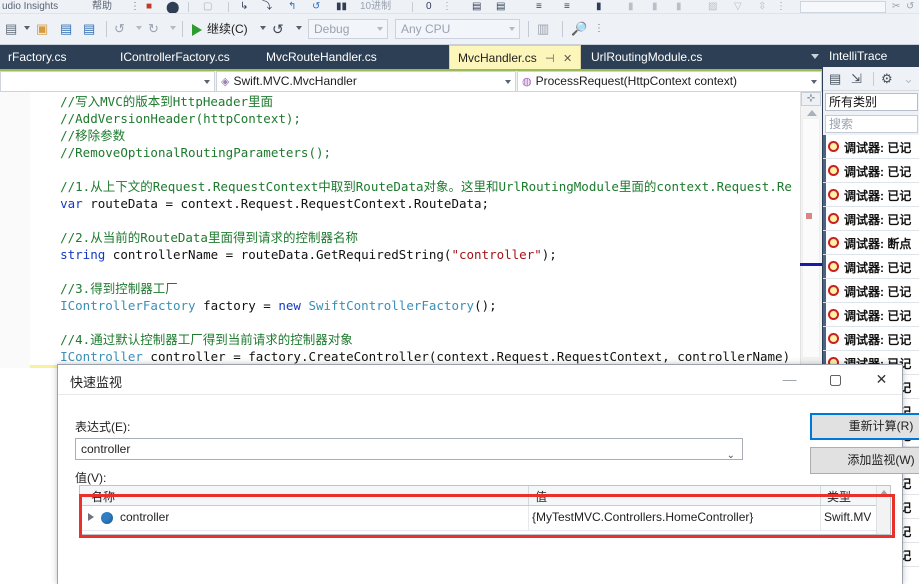 The width and height of the screenshot is (919, 584). I want to click on continue-chevron-down-icon, so click(263, 28).